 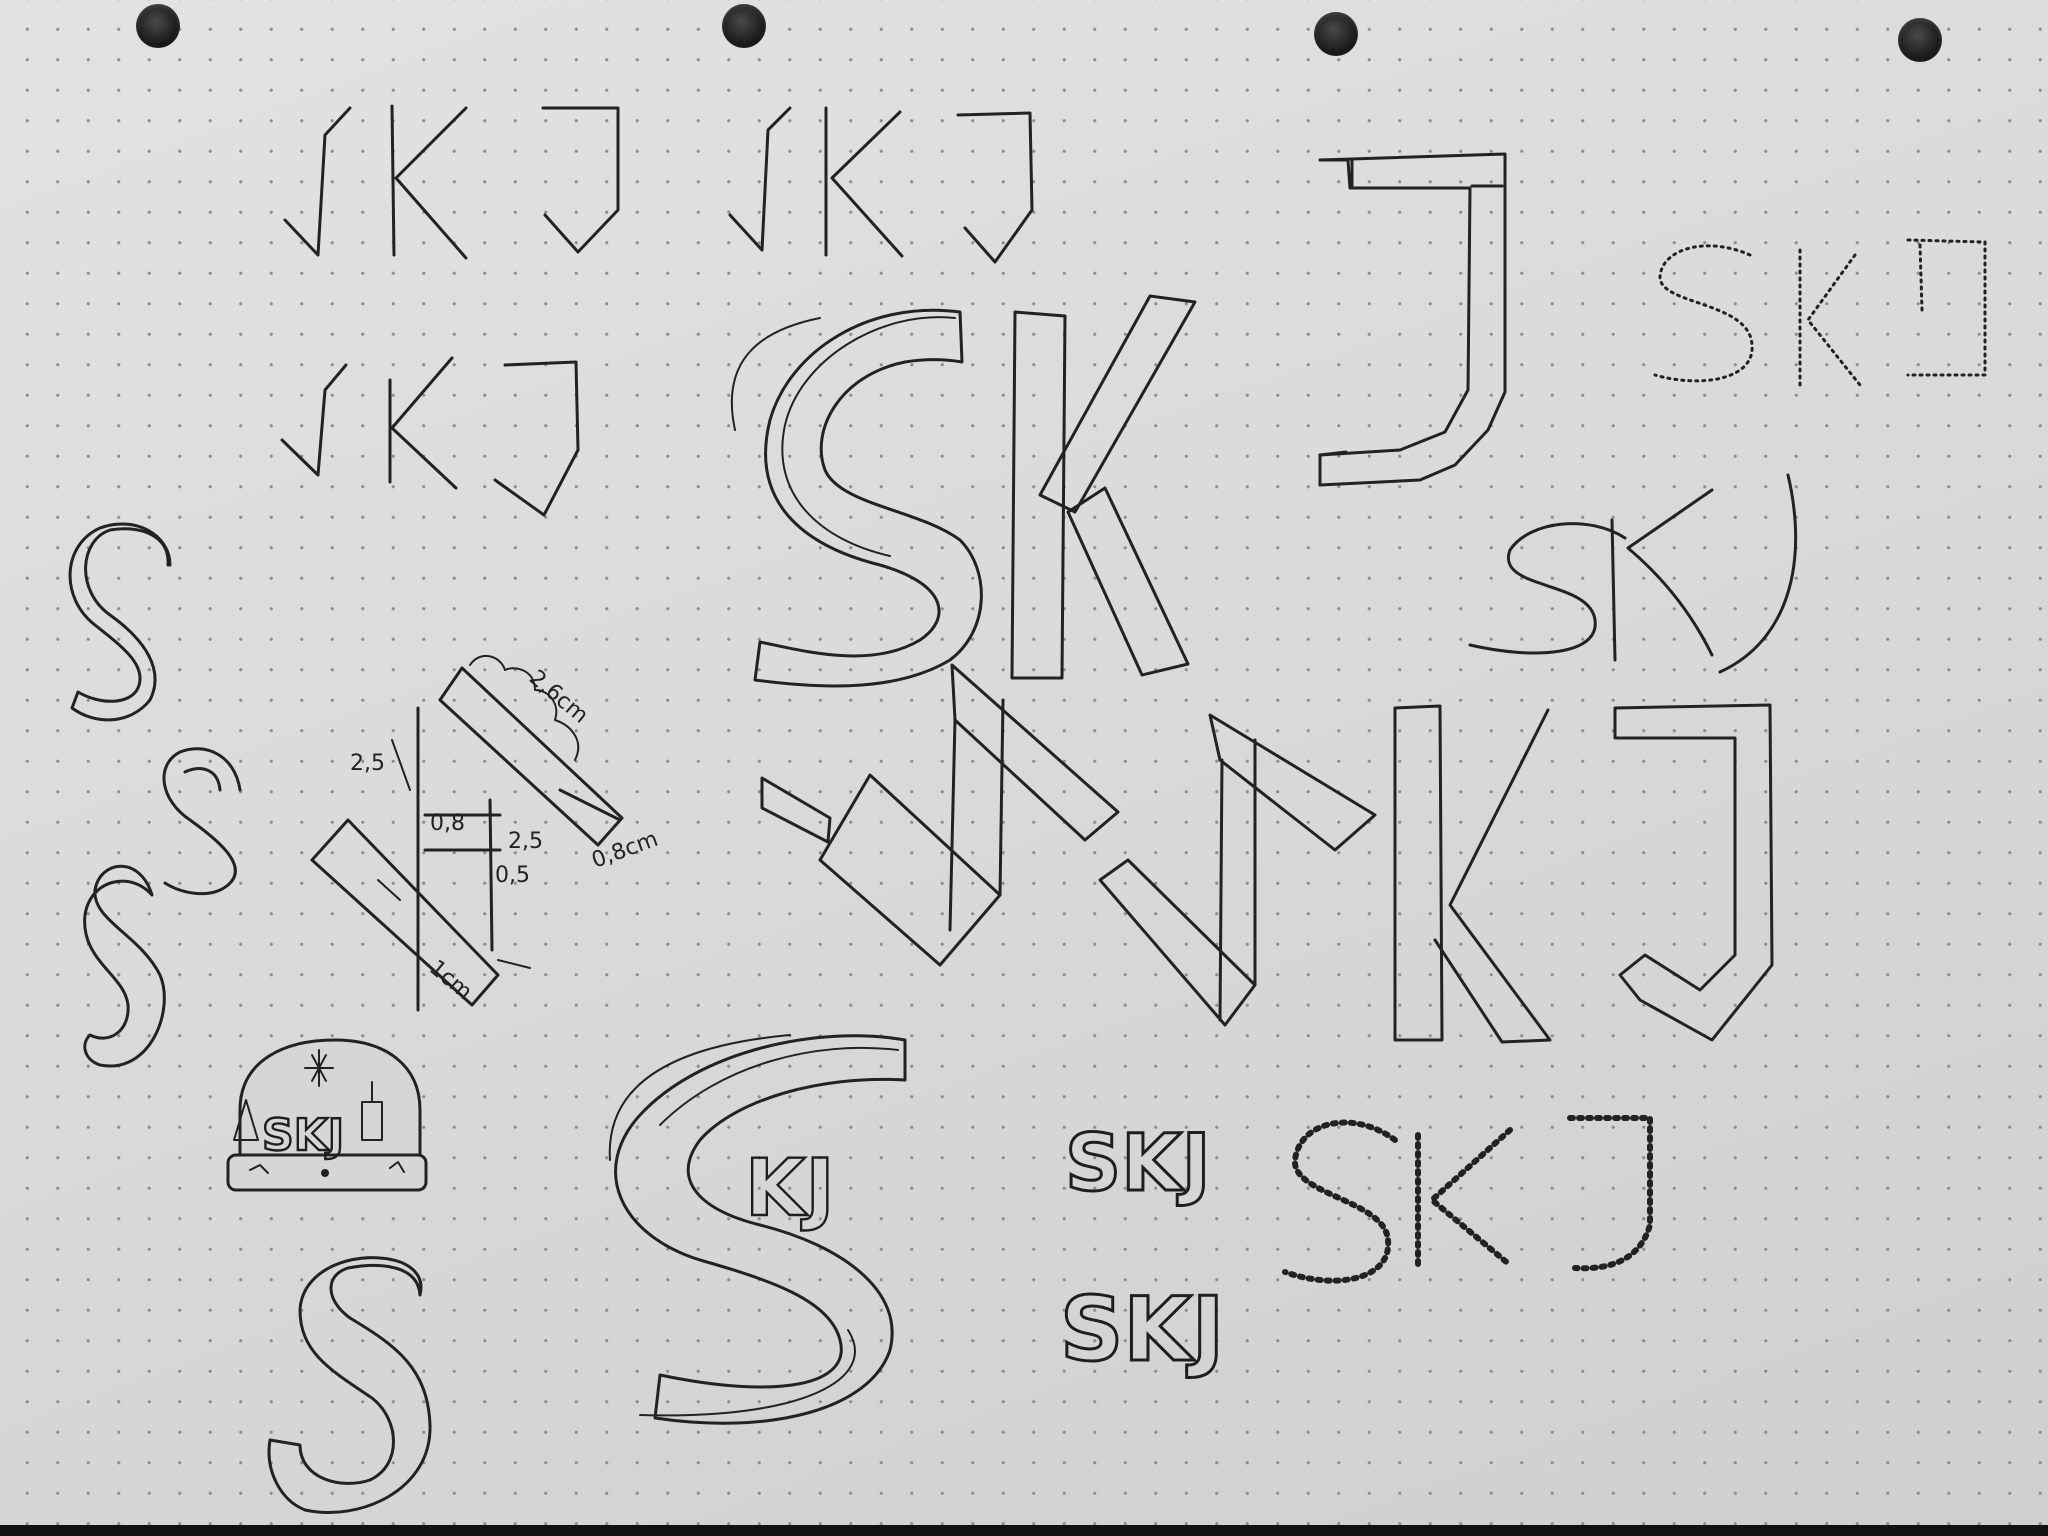 I want to click on measure-0-8cm: 0,8cm, so click(x=625, y=850).